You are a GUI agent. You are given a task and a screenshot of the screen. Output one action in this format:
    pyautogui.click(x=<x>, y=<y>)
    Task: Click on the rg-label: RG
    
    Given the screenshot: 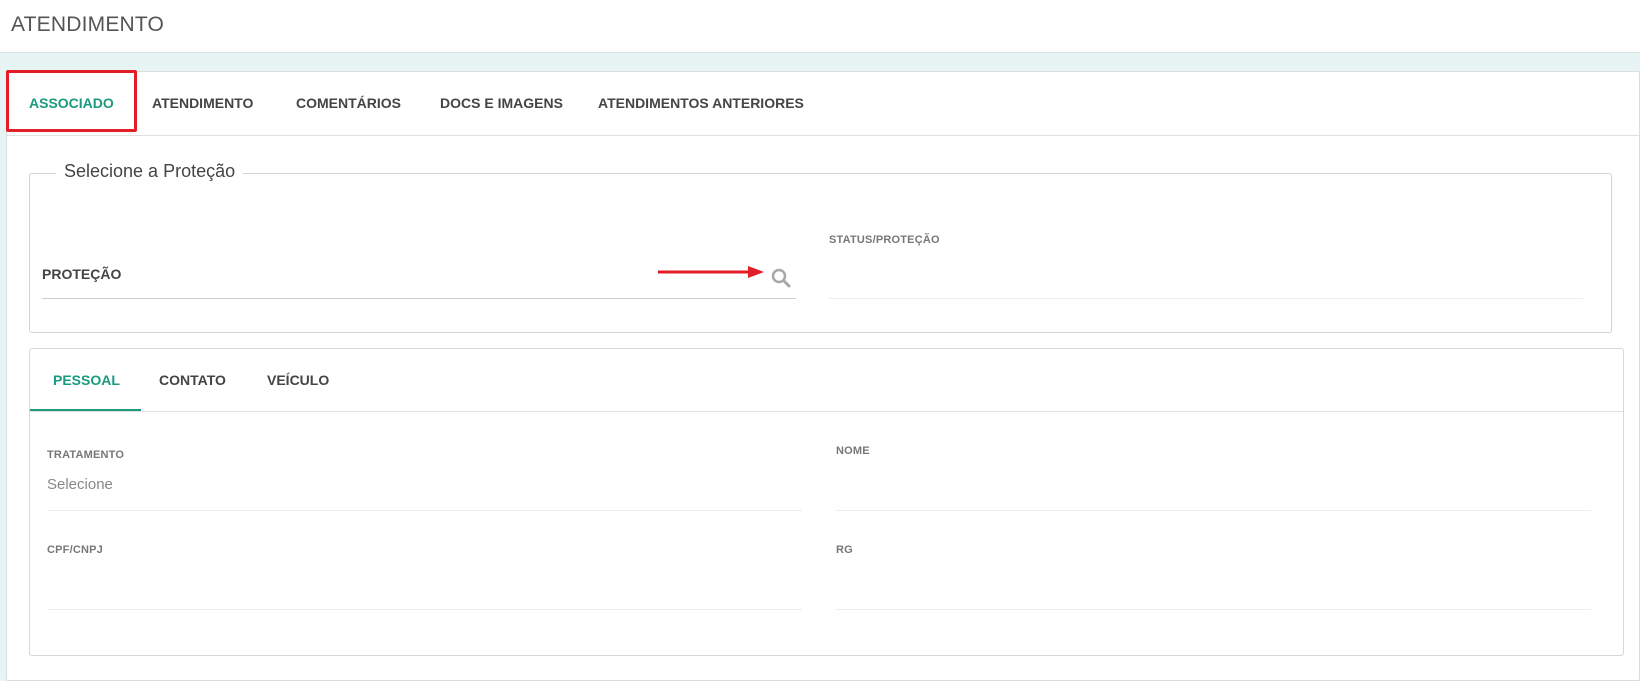 What is the action you would take?
    pyautogui.click(x=844, y=550)
    